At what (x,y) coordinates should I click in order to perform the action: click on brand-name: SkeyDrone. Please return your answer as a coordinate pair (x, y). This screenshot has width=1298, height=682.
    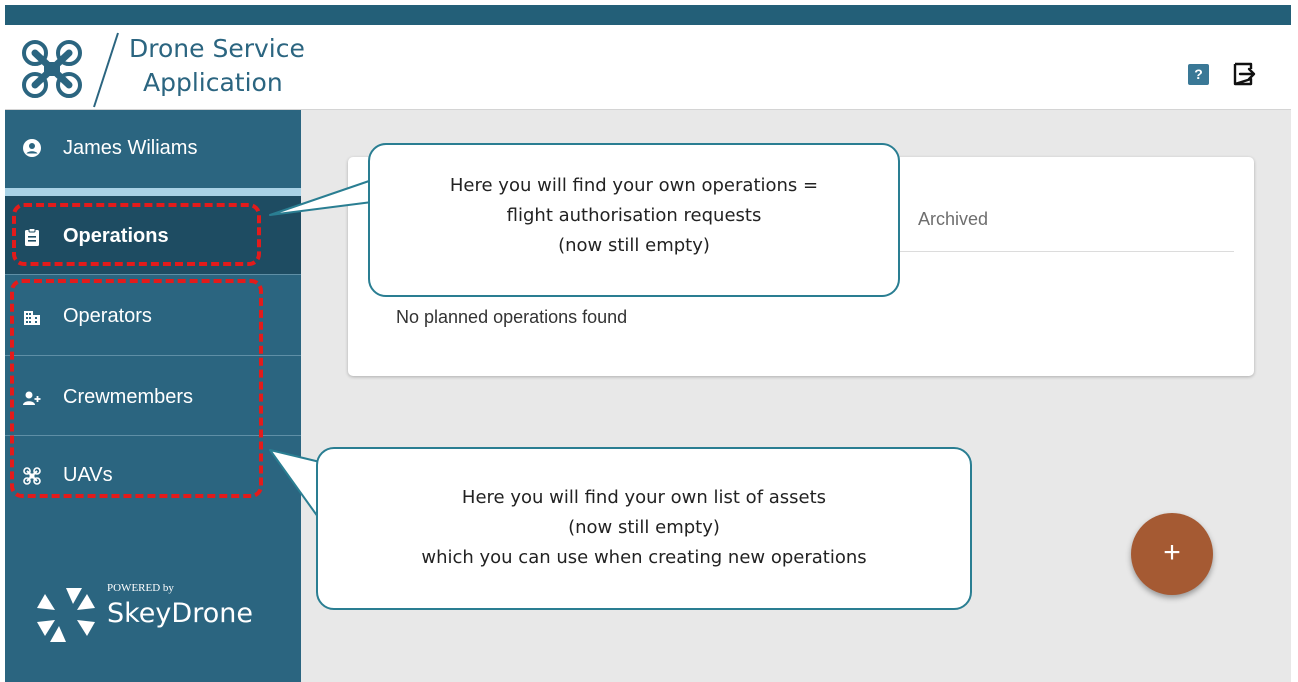
    Looking at the image, I should click on (180, 613).